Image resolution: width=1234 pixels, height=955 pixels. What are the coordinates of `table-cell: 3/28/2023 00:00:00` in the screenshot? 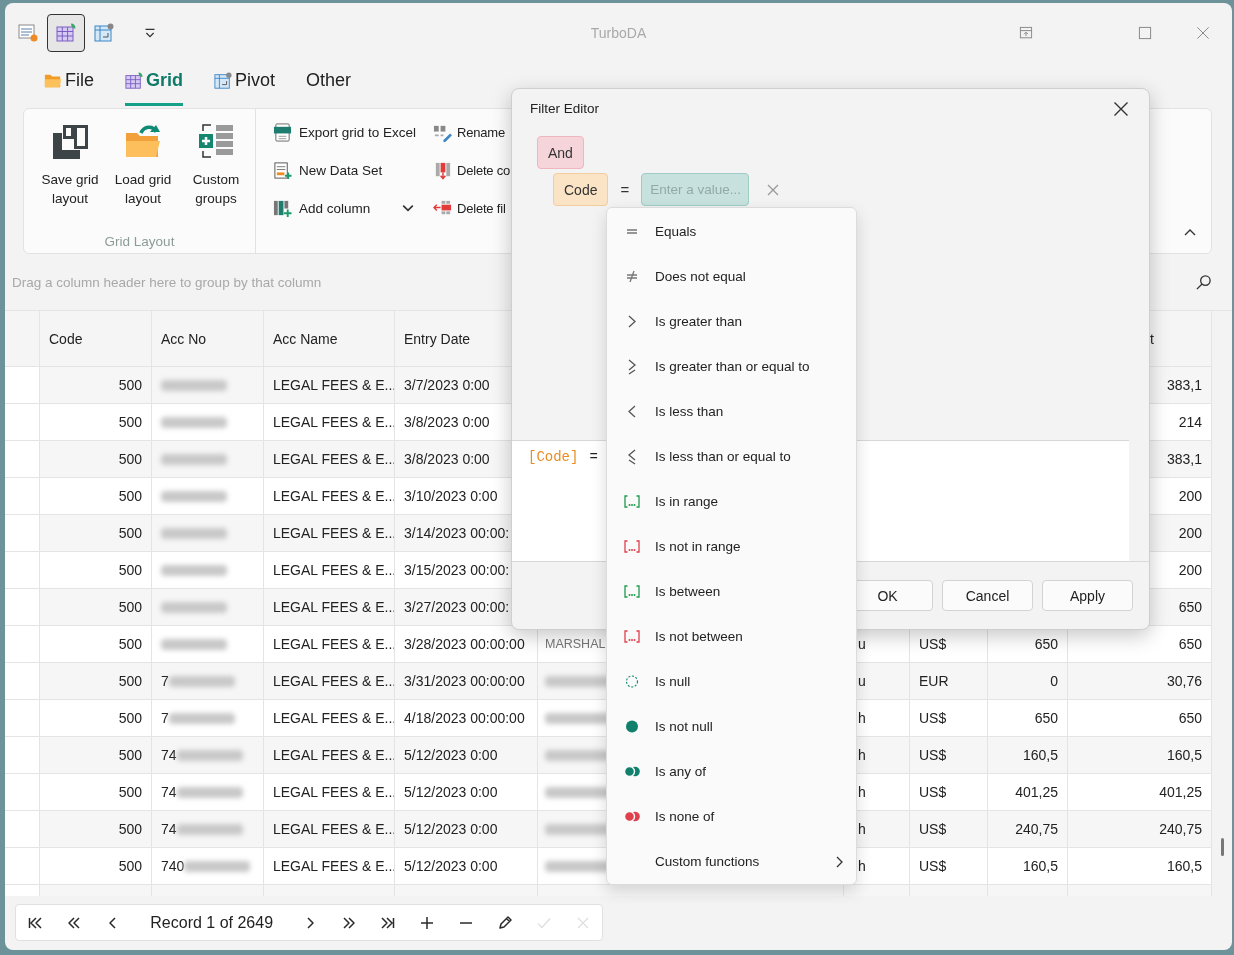 It's located at (464, 644).